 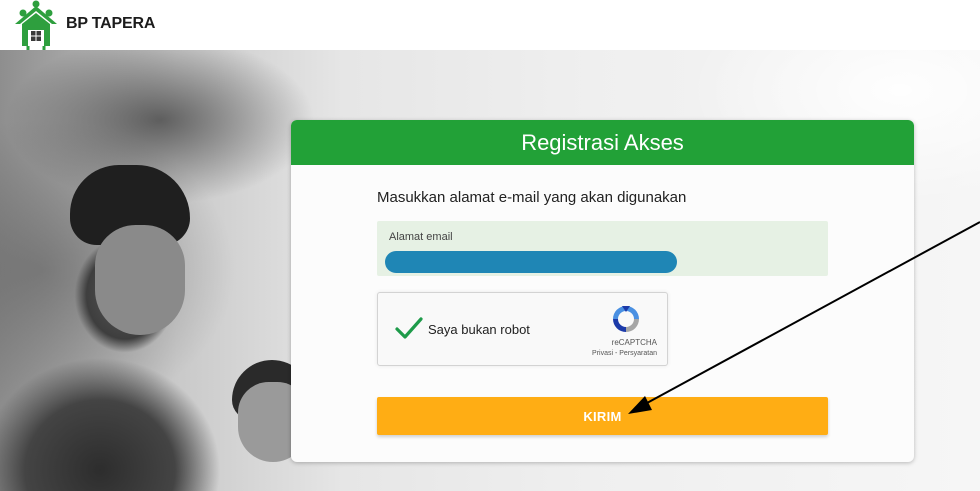 What do you see at coordinates (634, 342) in the screenshot?
I see `captcha-brand: reCAPTCHA` at bounding box center [634, 342].